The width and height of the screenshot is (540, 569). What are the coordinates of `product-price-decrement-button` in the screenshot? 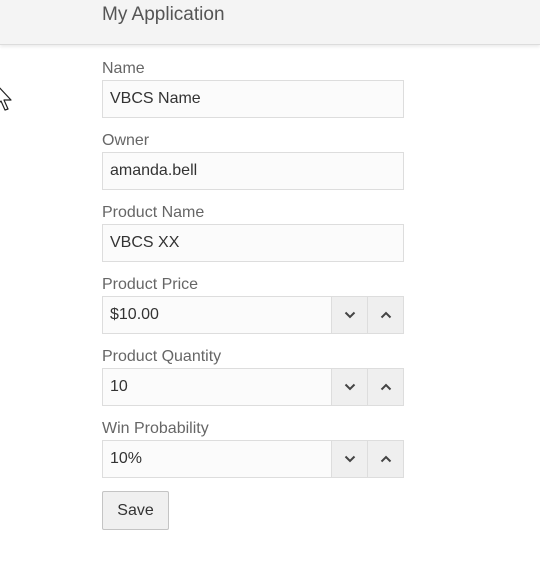 It's located at (349, 315).